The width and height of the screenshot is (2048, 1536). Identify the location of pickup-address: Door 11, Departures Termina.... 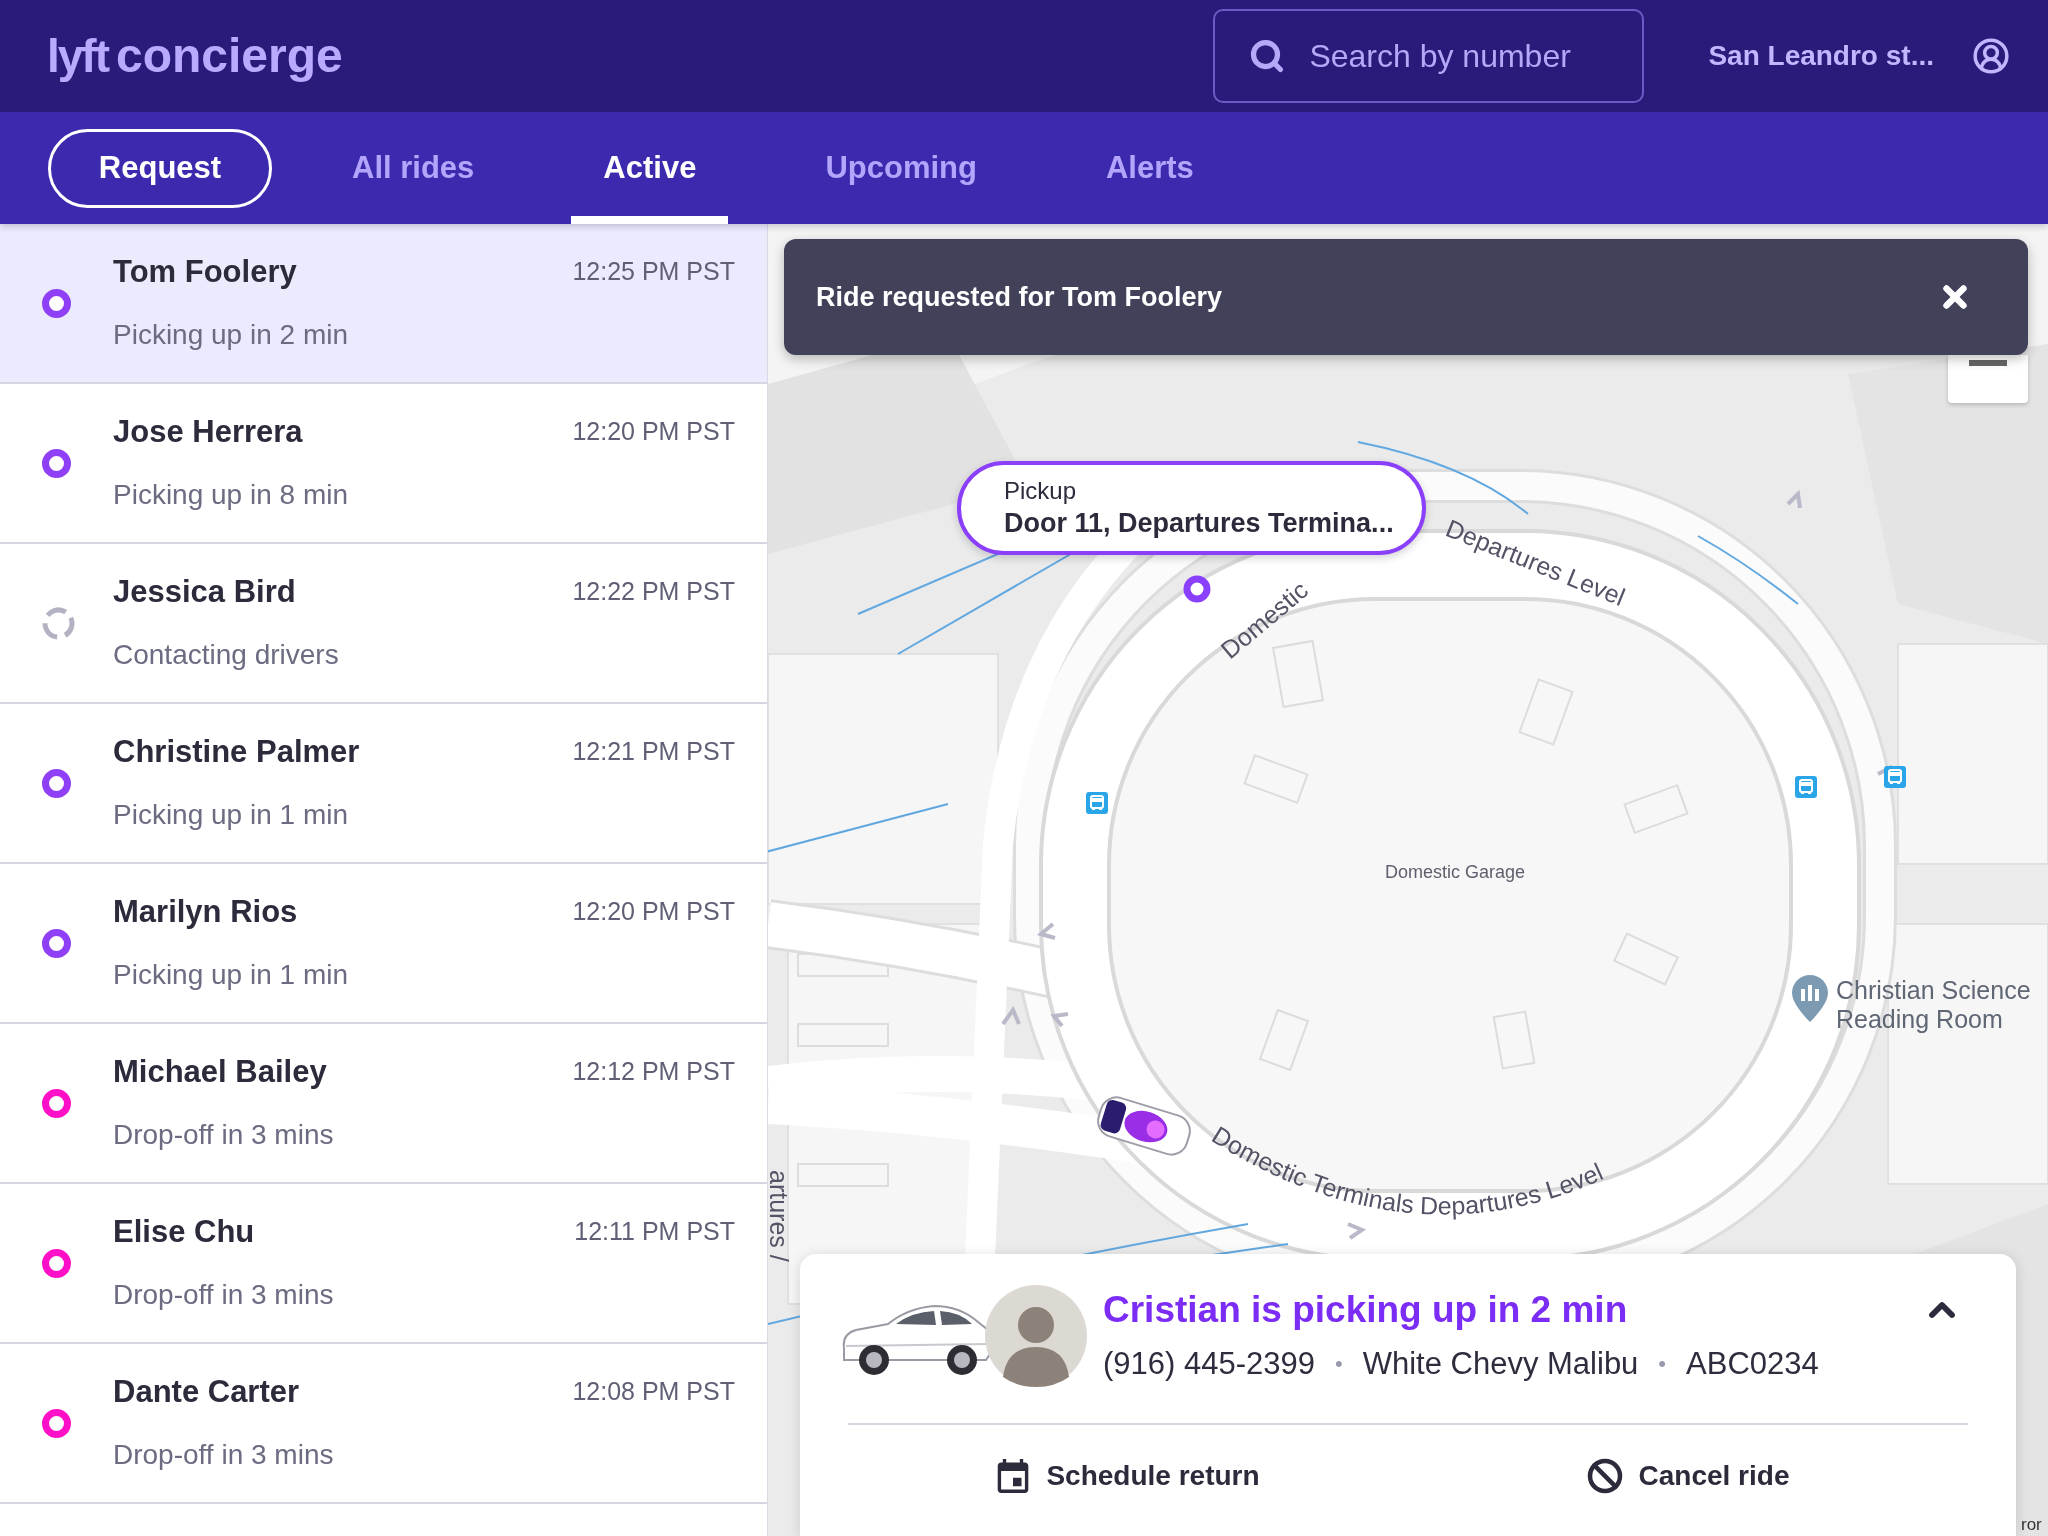
(1199, 523).